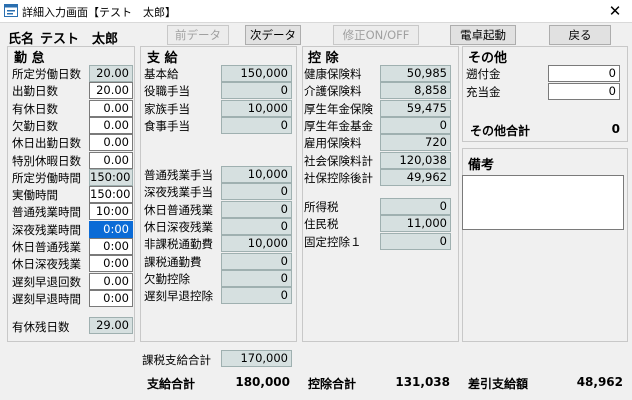 The width and height of the screenshot is (632, 400). I want to click on deduction-row-label-1: 介護保険料, so click(333, 91).